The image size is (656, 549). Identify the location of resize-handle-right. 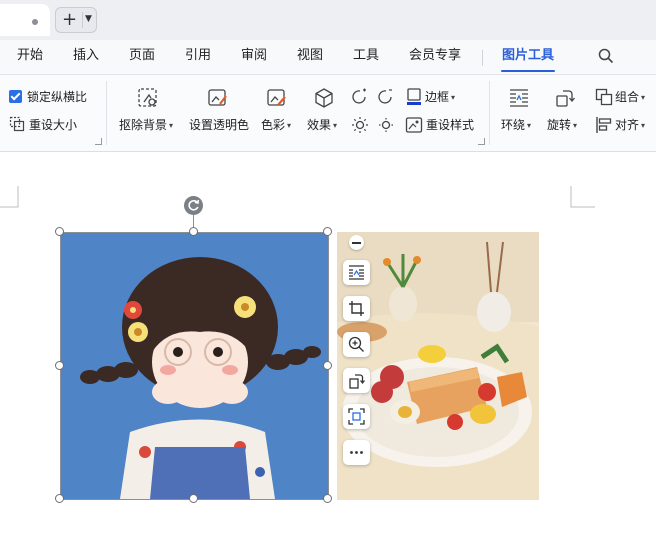
(327, 365).